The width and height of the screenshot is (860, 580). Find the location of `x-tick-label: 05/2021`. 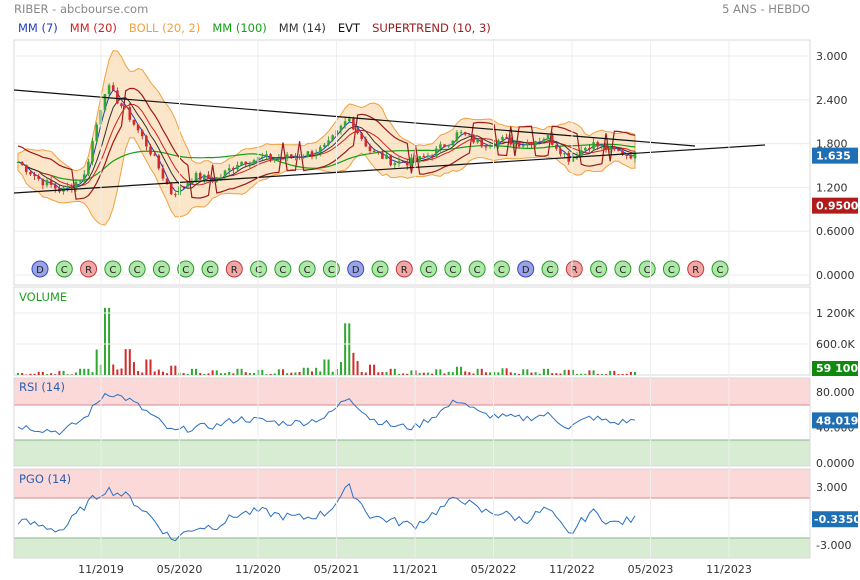

x-tick-label: 05/2021 is located at coordinates (337, 569).